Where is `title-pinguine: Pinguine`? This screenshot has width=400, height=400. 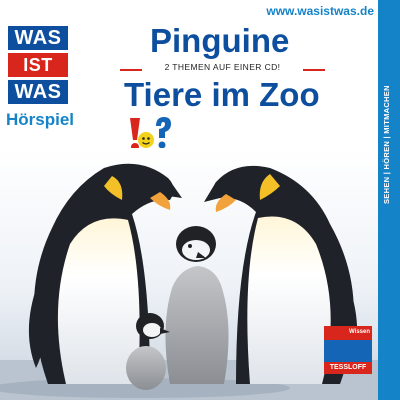 title-pinguine: Pinguine is located at coordinates (220, 40).